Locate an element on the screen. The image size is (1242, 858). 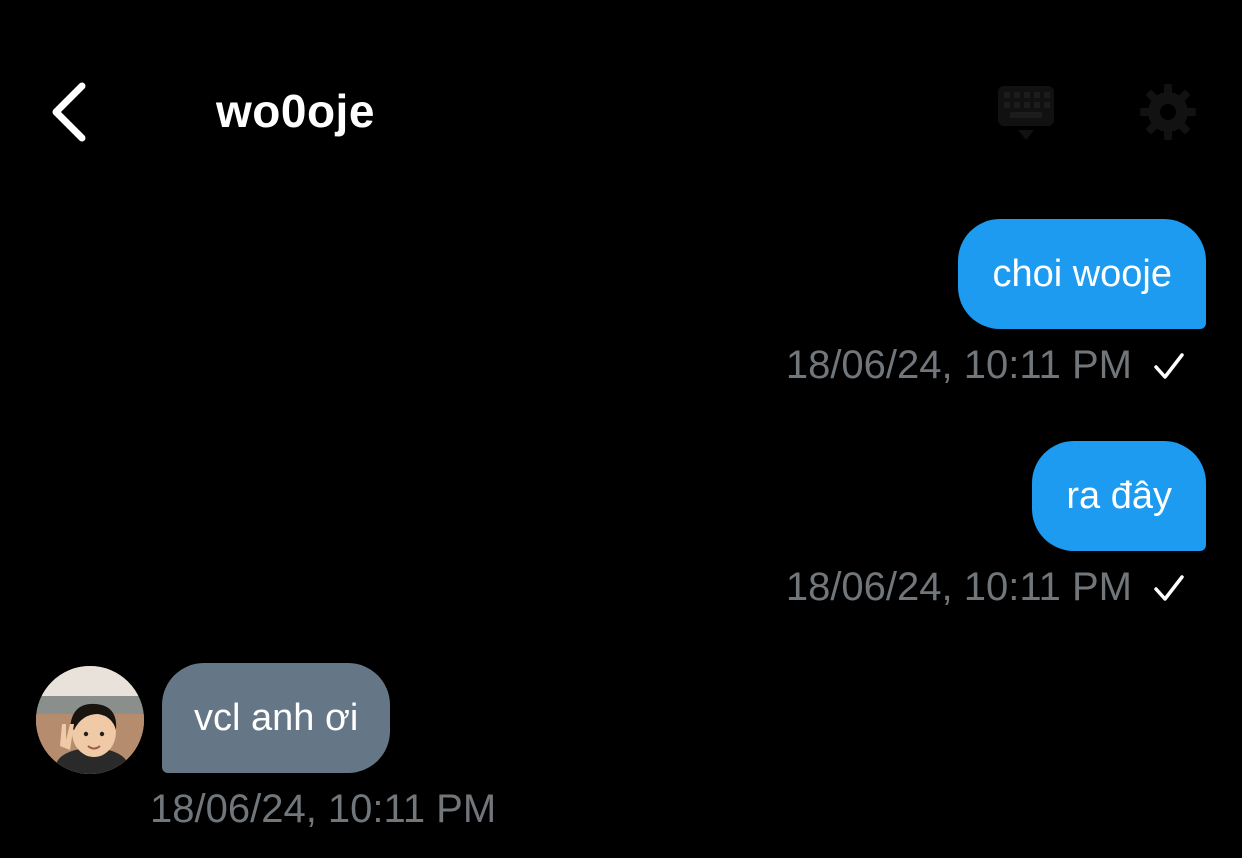
avatar is located at coordinates (90, 720).